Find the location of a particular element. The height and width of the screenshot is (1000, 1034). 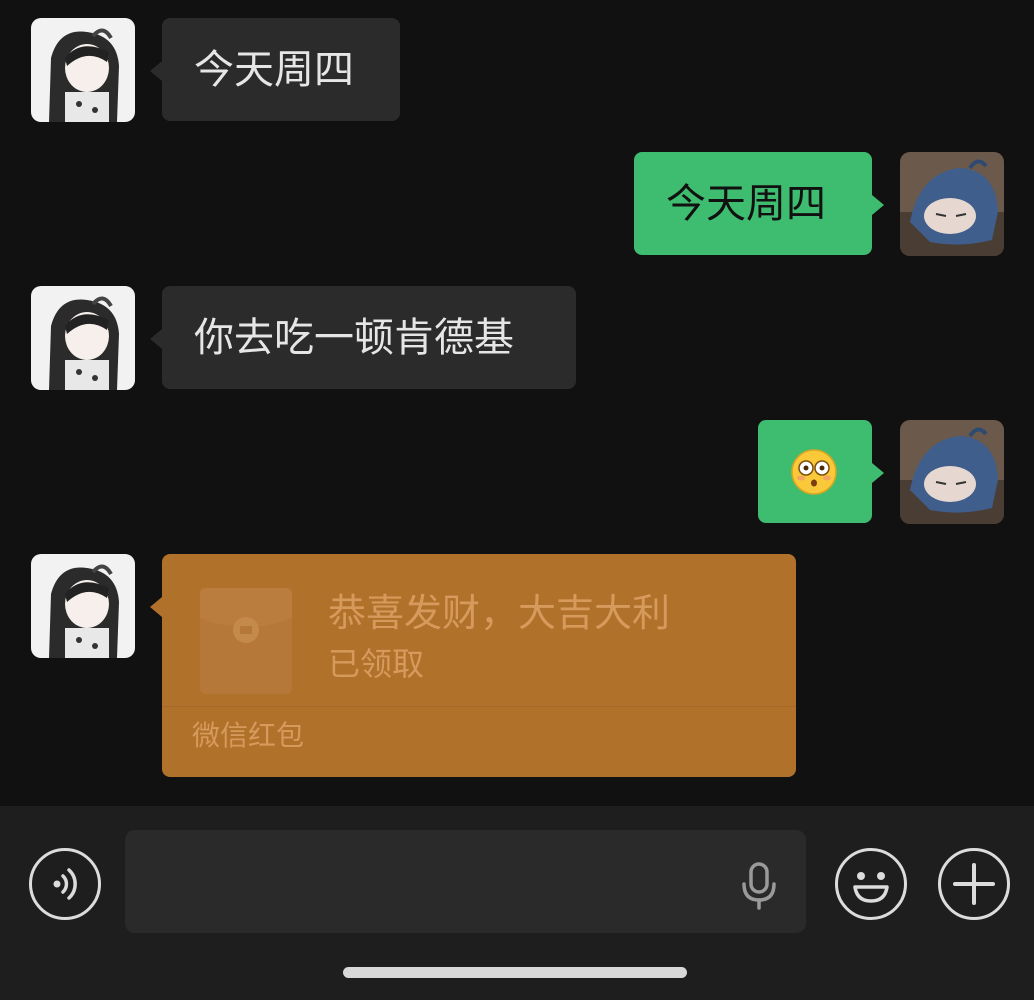

emoji-icon is located at coordinates (871, 886).